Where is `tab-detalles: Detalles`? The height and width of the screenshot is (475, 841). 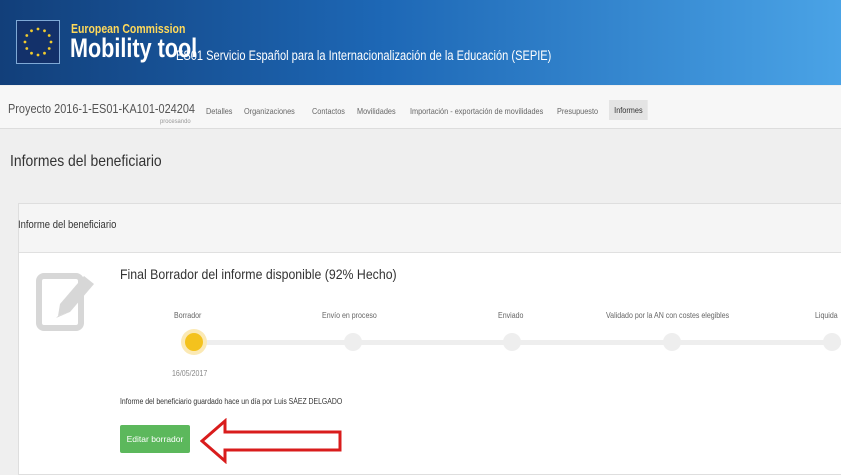 tab-detalles: Detalles is located at coordinates (219, 111).